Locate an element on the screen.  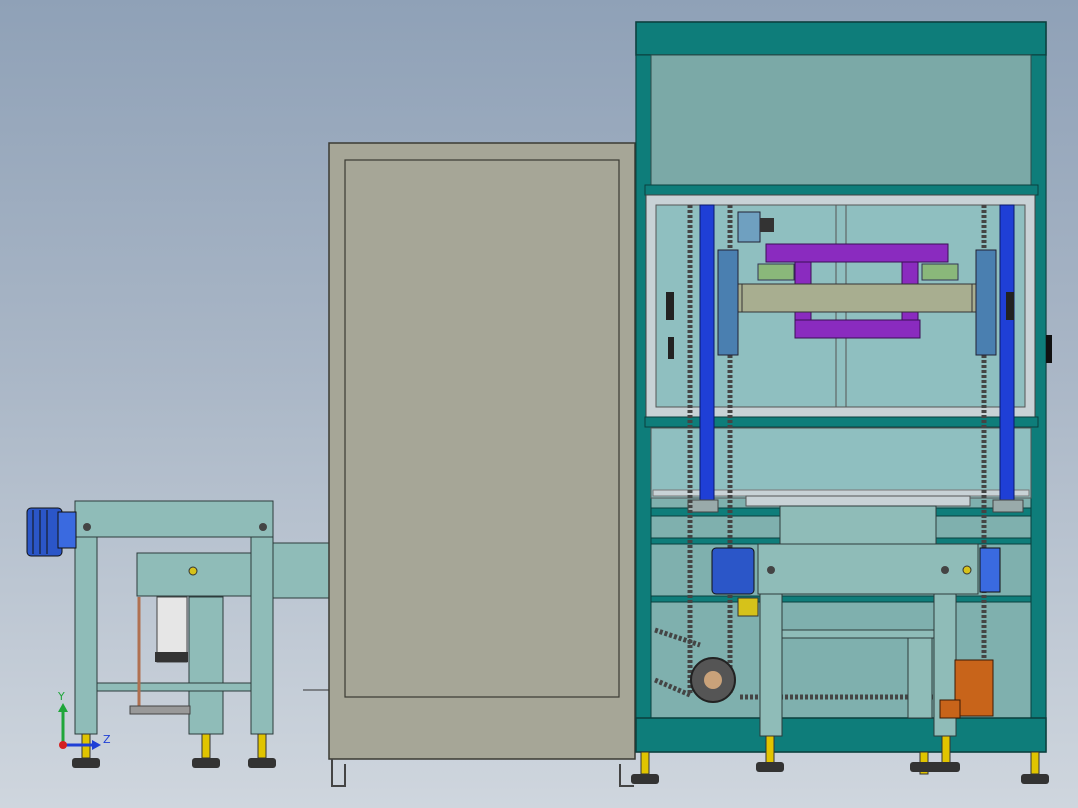
left-conveyor is located at coordinates (178, 634).